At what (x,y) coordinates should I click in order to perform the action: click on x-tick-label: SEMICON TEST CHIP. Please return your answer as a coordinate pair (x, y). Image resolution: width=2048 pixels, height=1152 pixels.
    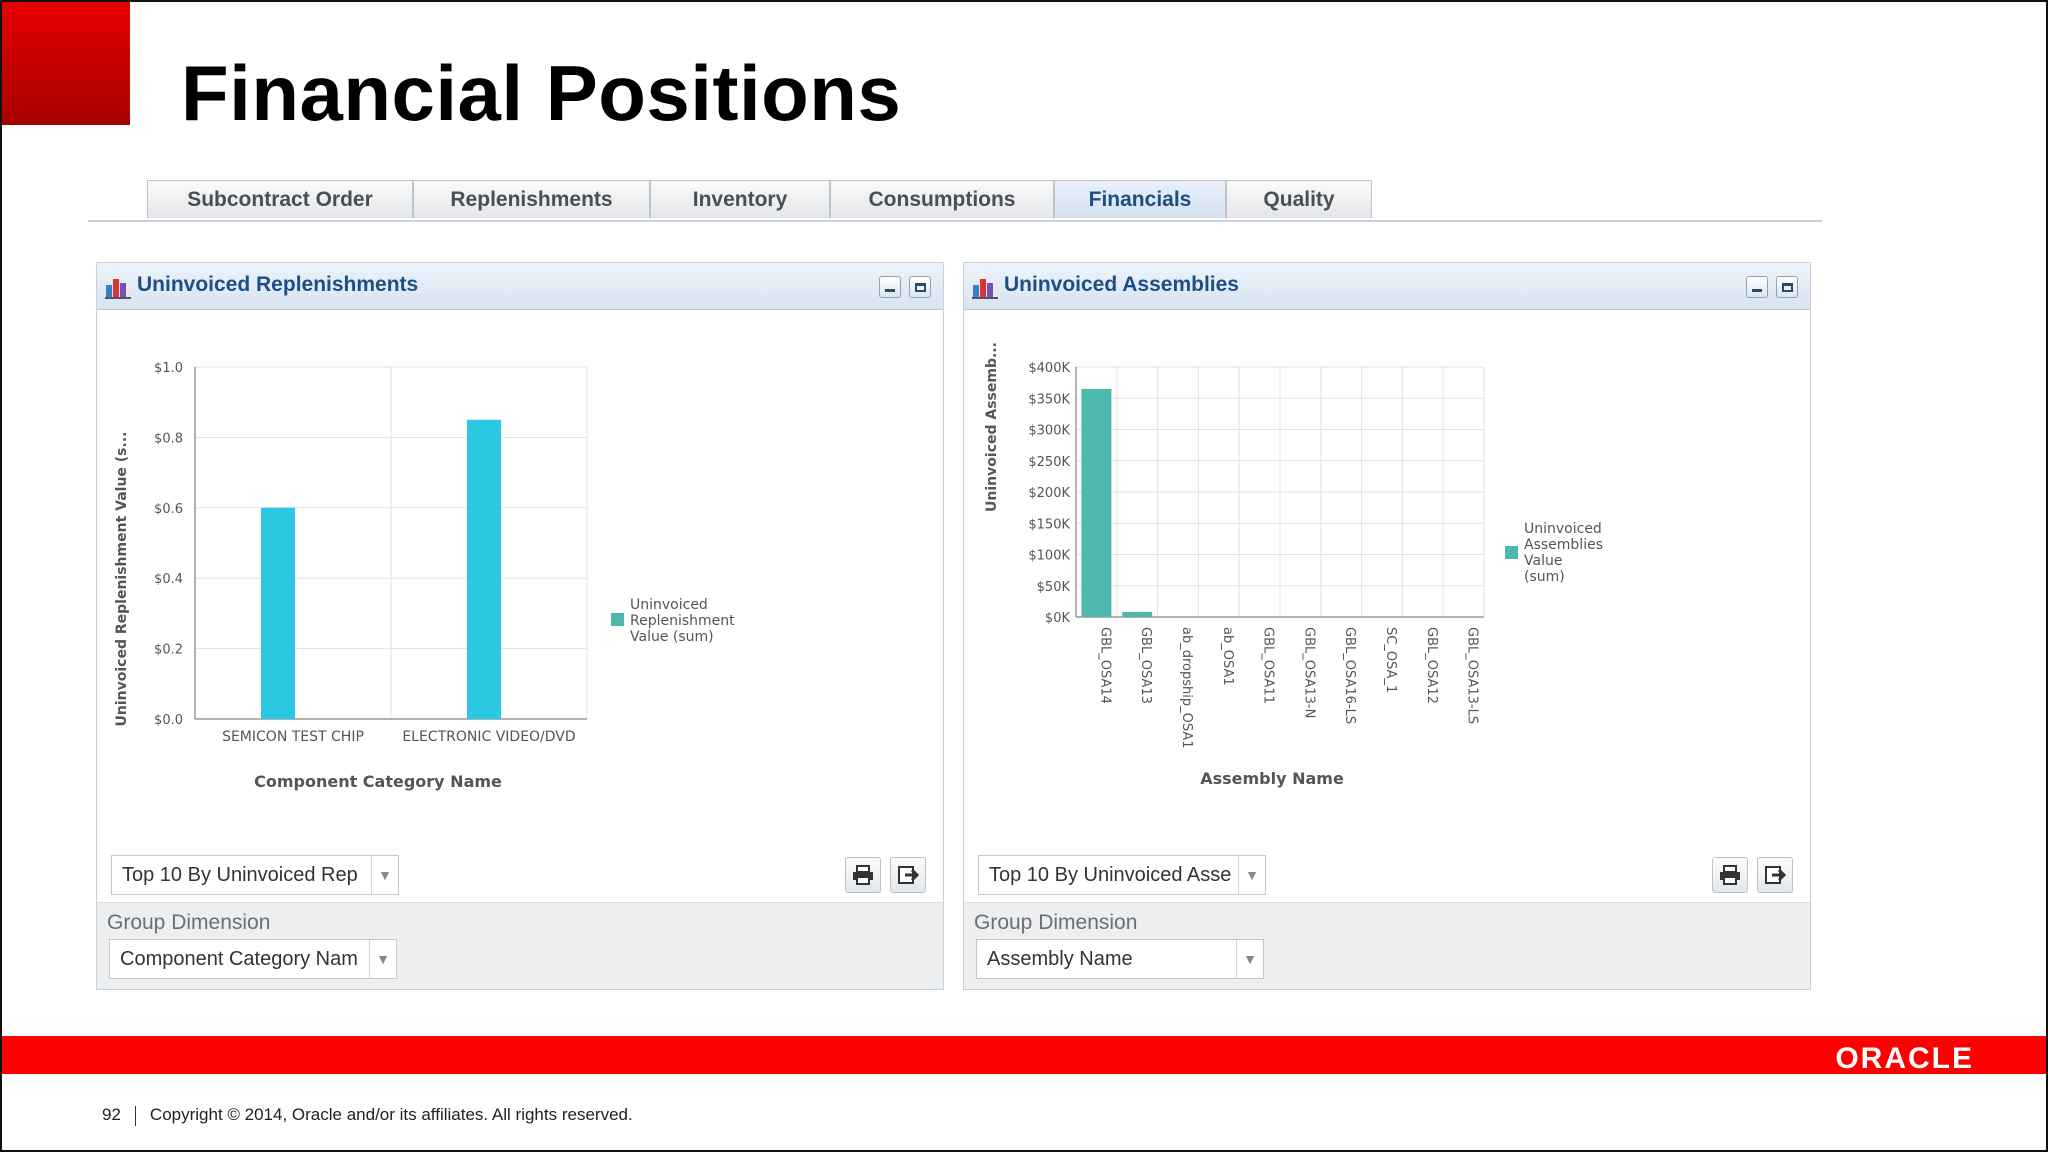
    Looking at the image, I should click on (293, 737).